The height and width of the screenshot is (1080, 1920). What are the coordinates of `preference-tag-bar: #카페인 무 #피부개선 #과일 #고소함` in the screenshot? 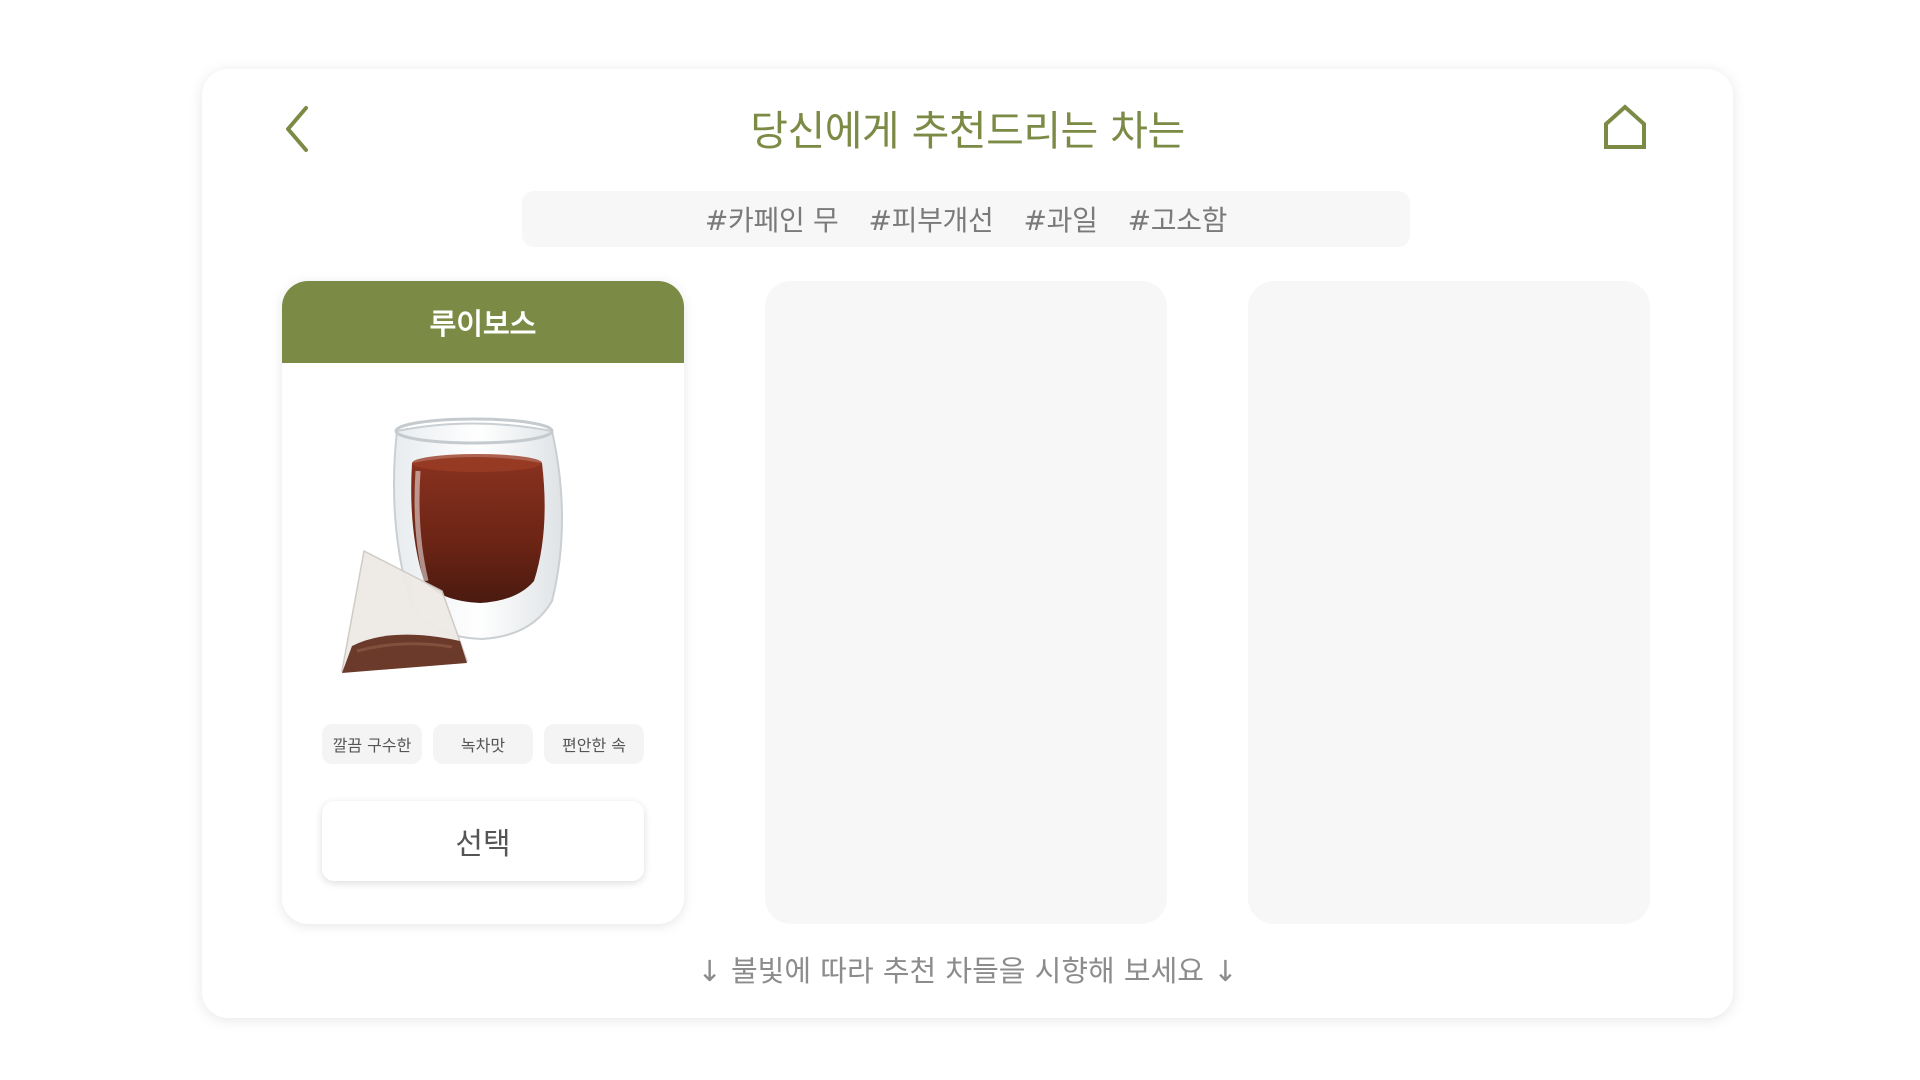 It's located at (966, 219).